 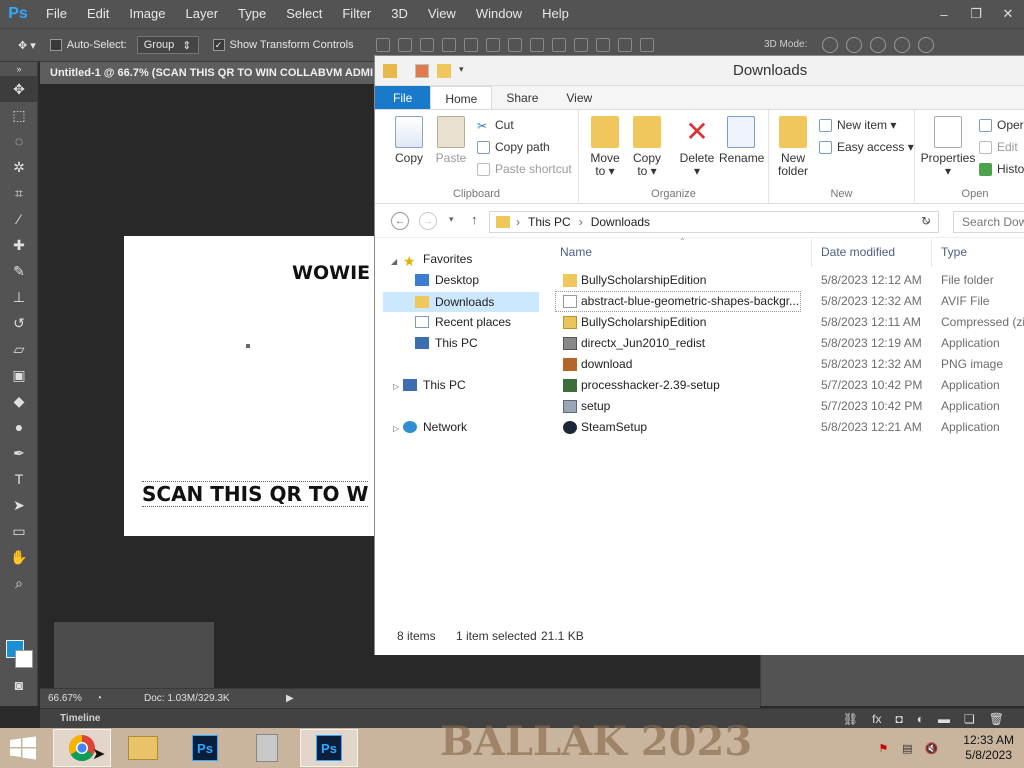 What do you see at coordinates (699, 71) in the screenshot?
I see `explorer-titlebar: ▾ Downloads` at bounding box center [699, 71].